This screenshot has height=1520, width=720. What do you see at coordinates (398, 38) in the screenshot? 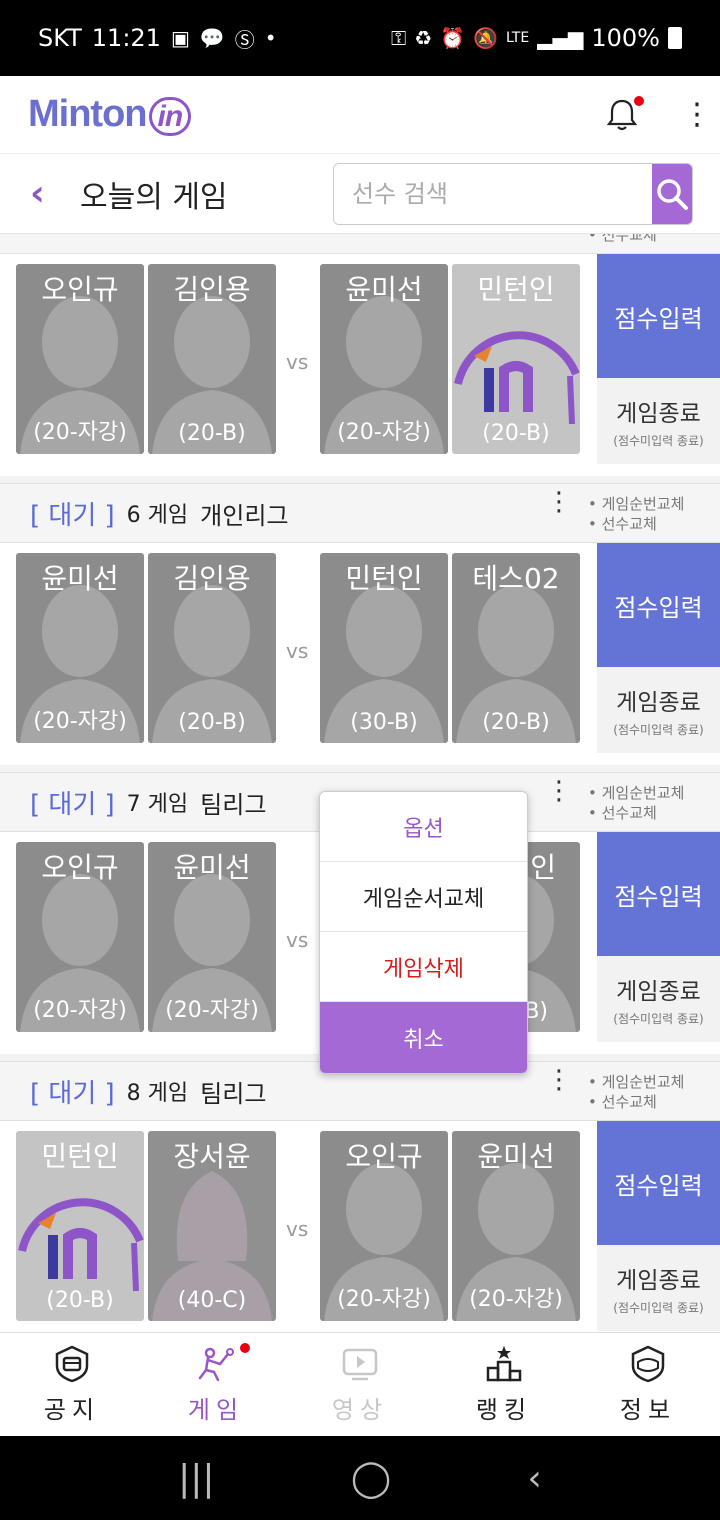
I see `key-icon: ⚿` at bounding box center [398, 38].